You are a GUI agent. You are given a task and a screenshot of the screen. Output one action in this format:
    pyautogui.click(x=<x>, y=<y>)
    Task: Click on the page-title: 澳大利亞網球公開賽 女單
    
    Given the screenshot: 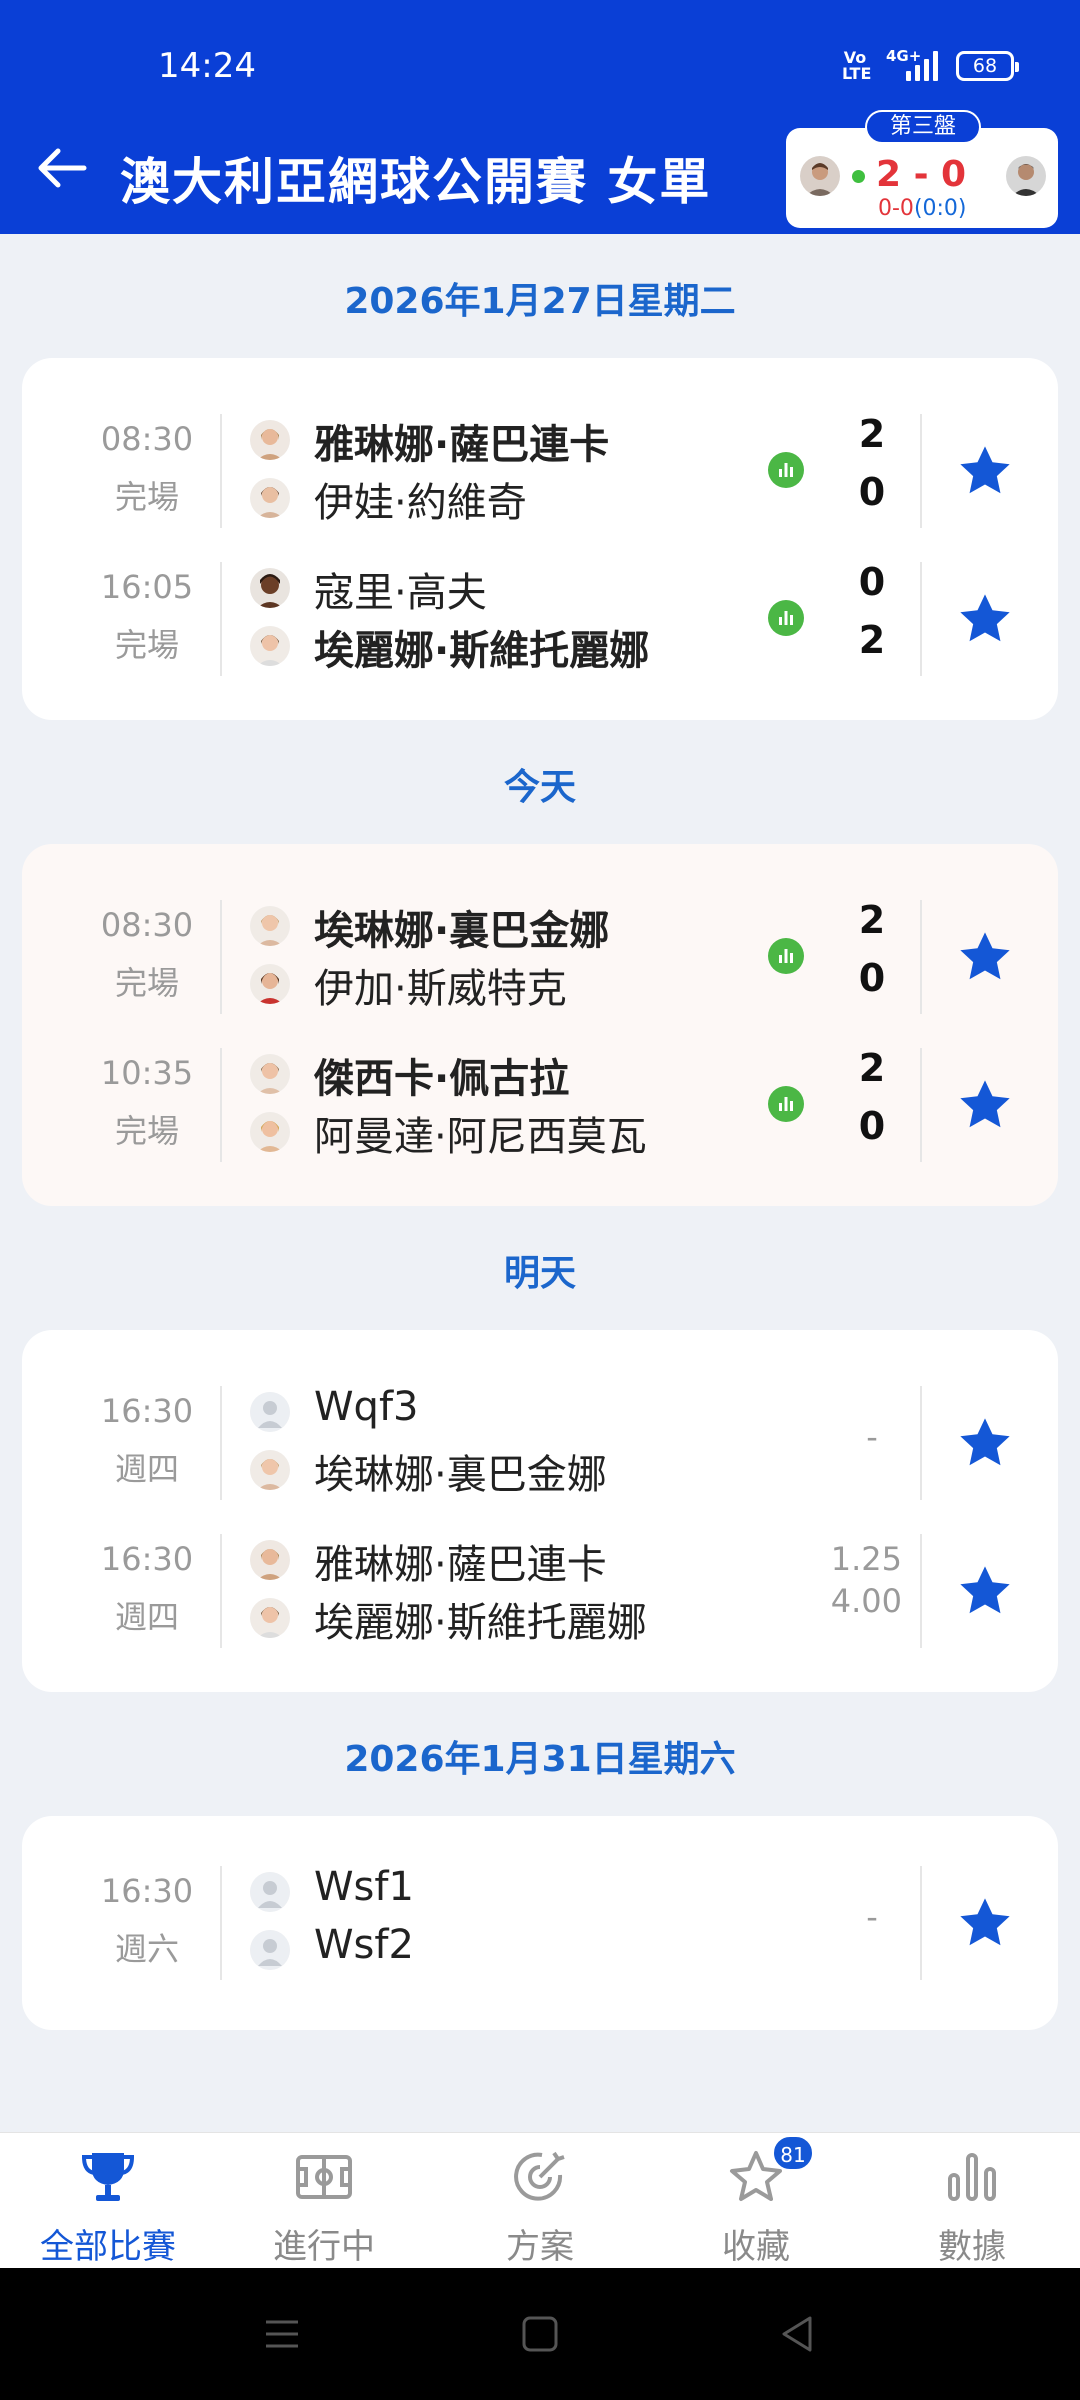 What is the action you would take?
    pyautogui.click(x=416, y=182)
    